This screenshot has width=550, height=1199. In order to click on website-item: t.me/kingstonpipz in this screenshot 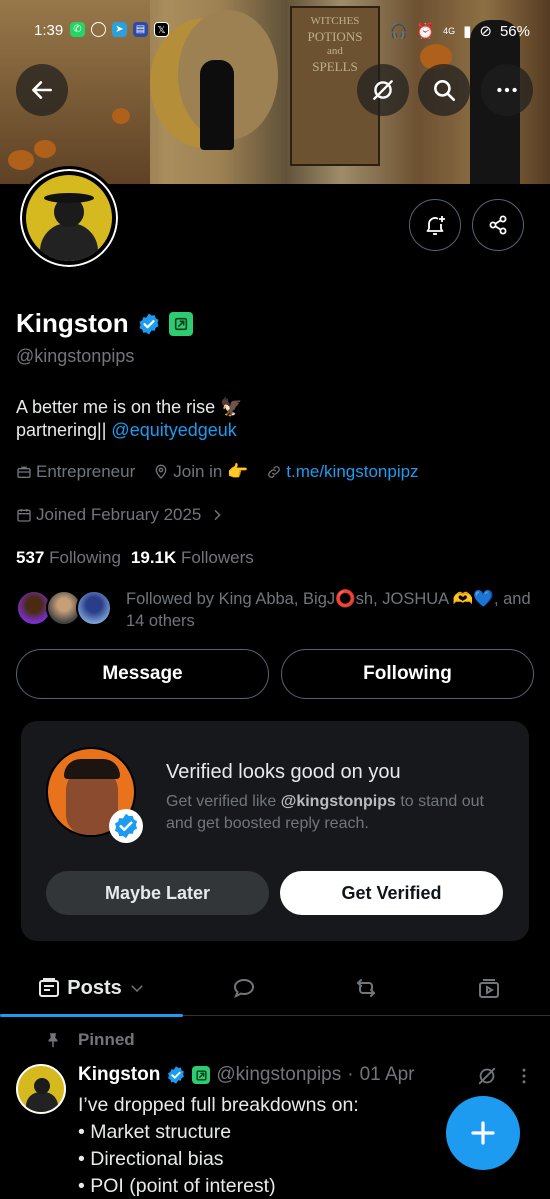, I will do `click(342, 472)`.